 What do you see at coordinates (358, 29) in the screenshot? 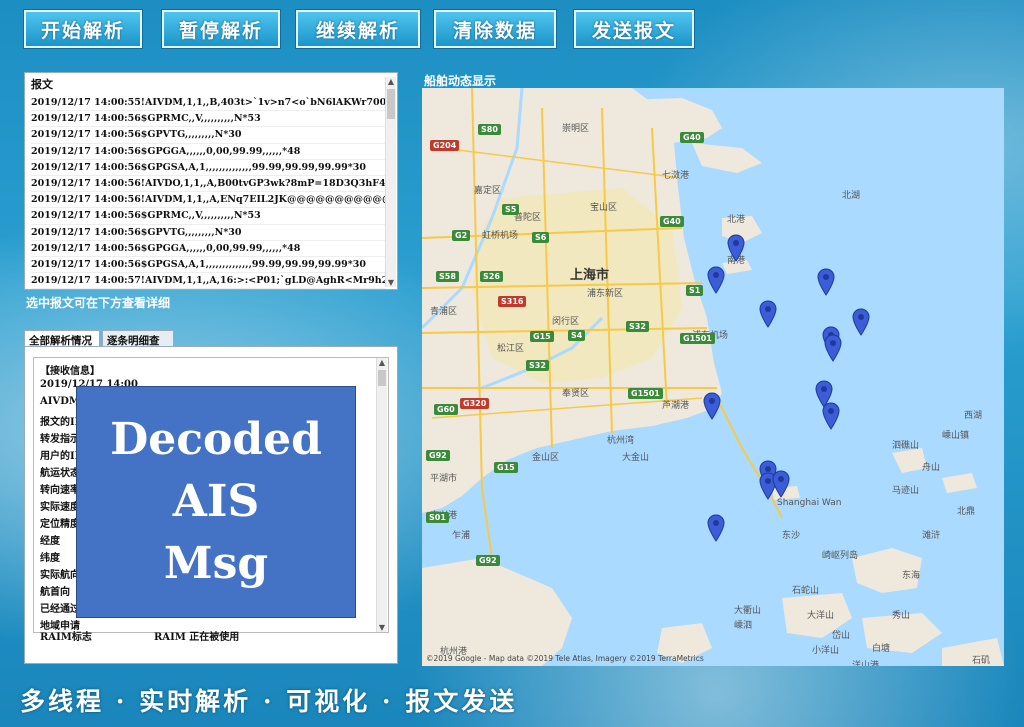
I see `resume-parse-button: 继续解析` at bounding box center [358, 29].